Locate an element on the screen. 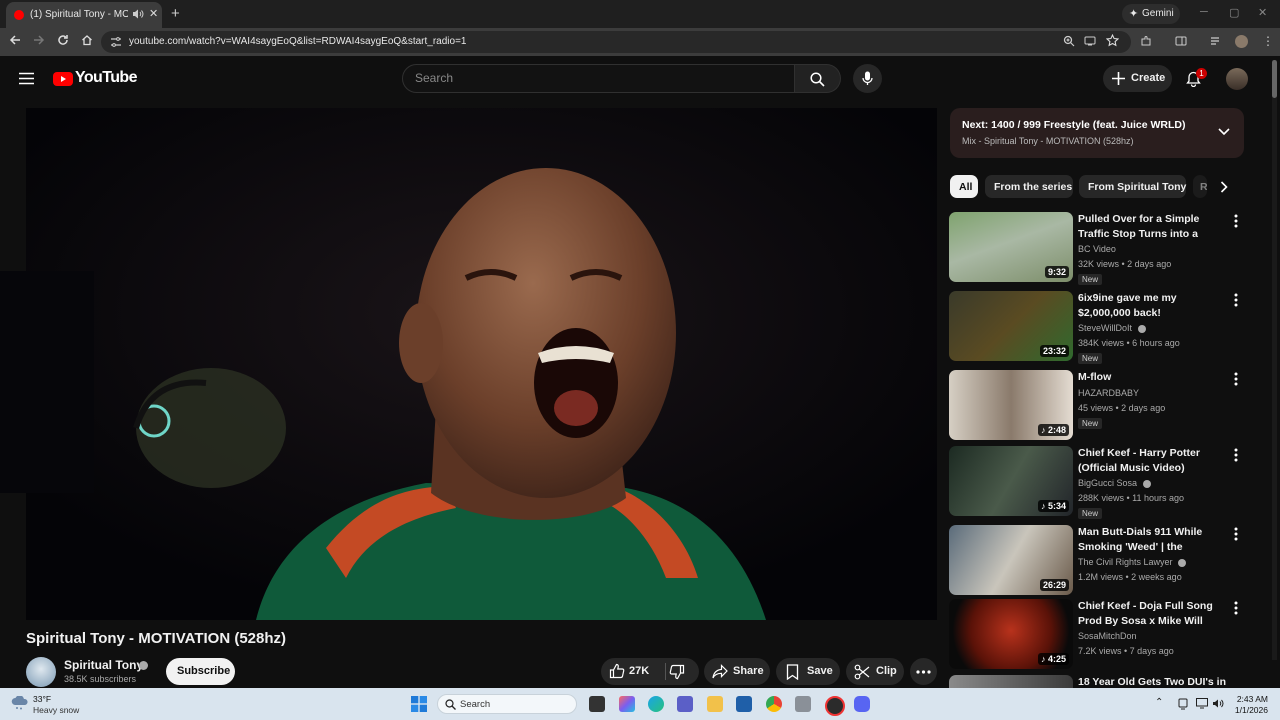 The image size is (1280, 720). video-thumbnail: ♪ 2:48 is located at coordinates (1011, 405).